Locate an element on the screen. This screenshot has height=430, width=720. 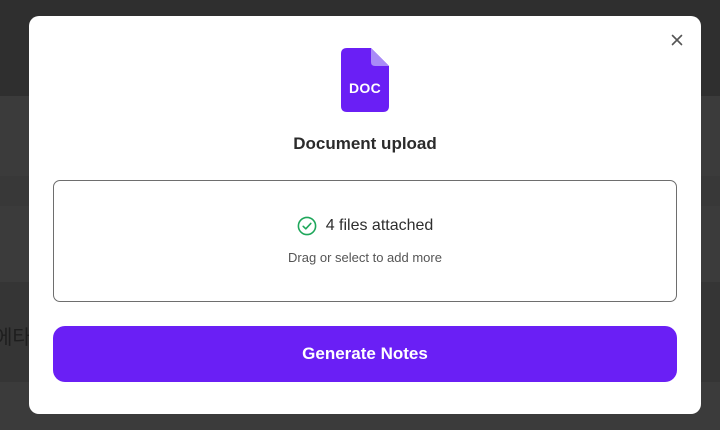
generate-notes-button: Generate Notes is located at coordinates (365, 354).